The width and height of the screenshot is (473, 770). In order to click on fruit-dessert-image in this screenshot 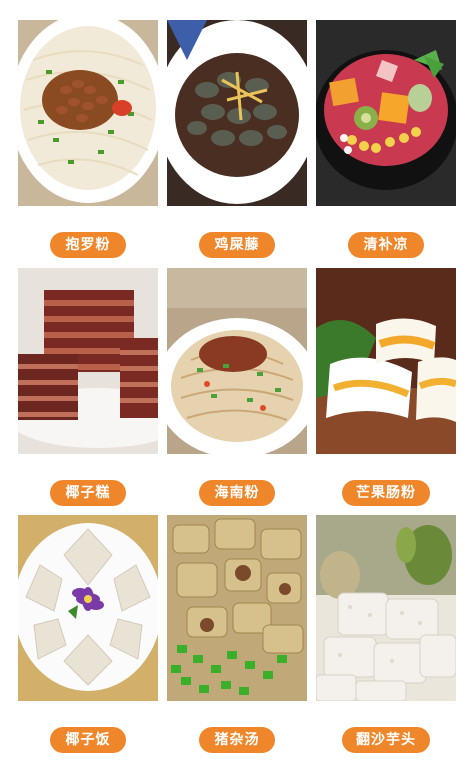, I will do `click(386, 113)`.